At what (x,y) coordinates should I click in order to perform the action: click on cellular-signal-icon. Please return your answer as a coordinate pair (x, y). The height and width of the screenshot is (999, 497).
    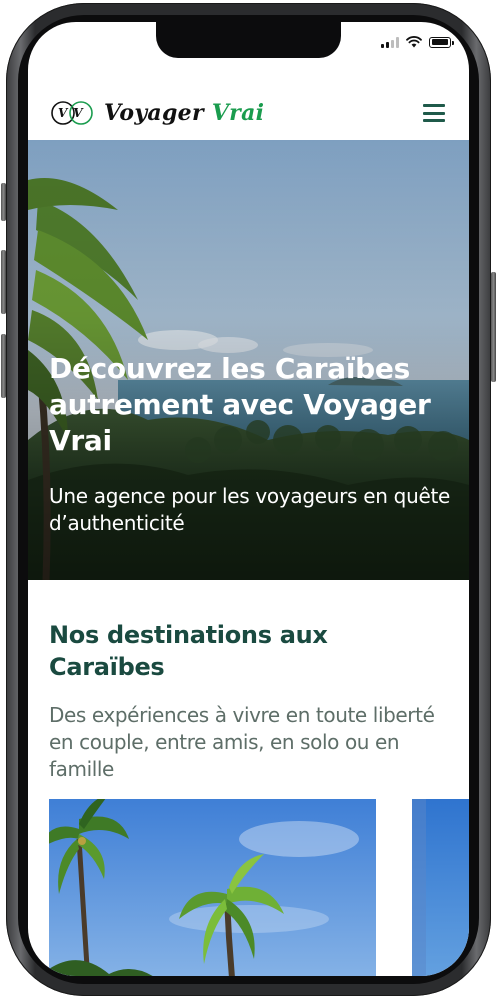
    Looking at the image, I should click on (390, 42).